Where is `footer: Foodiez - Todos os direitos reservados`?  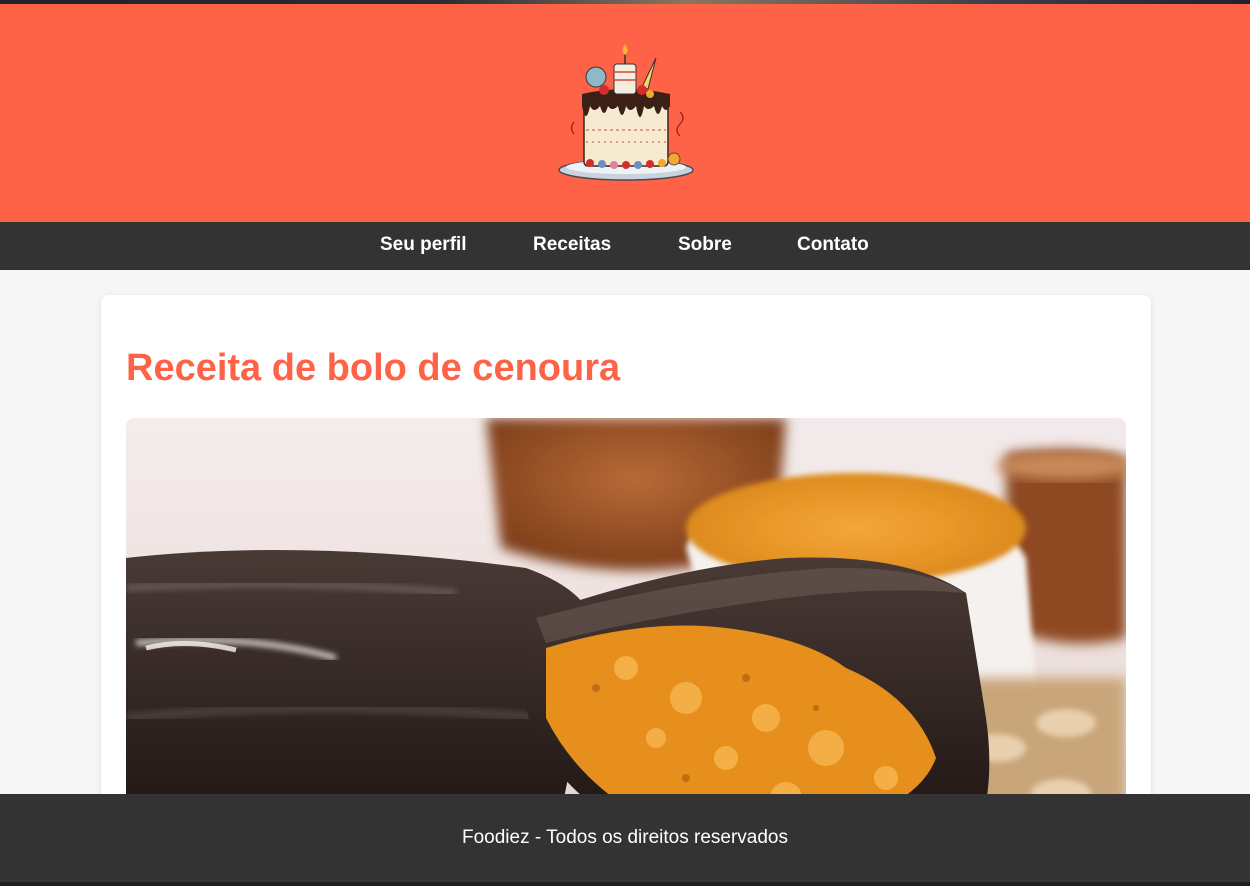
footer: Foodiez - Todos os direitos reservados is located at coordinates (625, 838).